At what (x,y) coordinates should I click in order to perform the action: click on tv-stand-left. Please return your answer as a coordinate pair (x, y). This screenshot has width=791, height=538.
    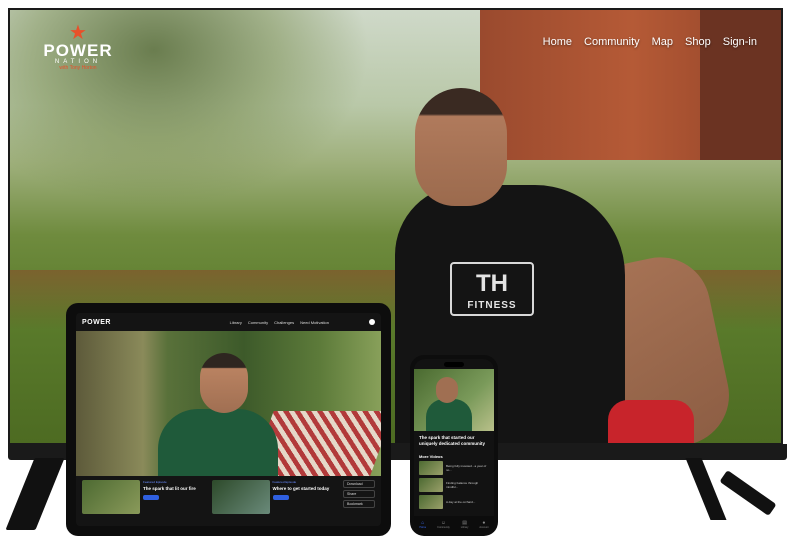
    Looking at the image, I should click on (35, 494).